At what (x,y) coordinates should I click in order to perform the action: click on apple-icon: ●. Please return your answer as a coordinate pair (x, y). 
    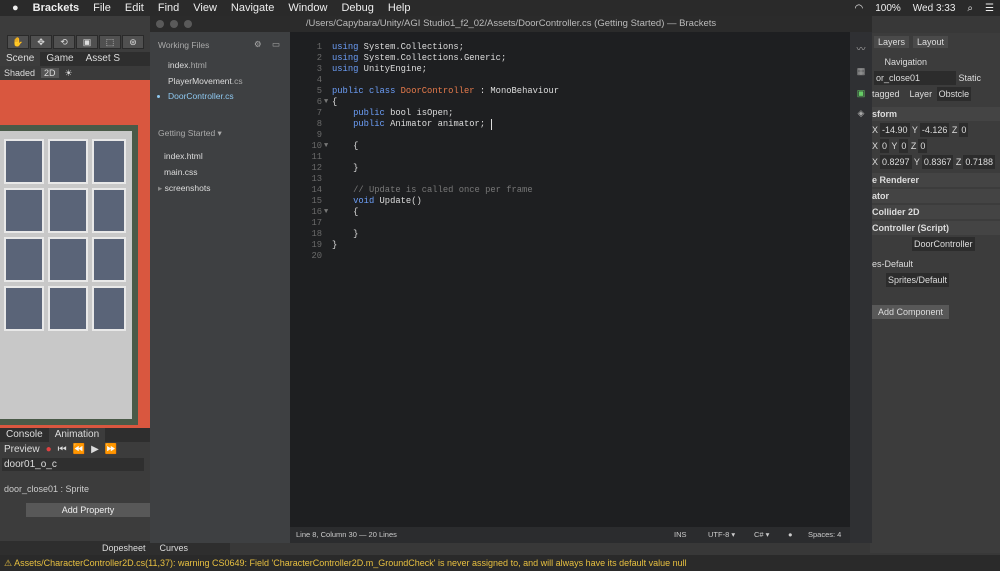
    Looking at the image, I should click on (15, 8).